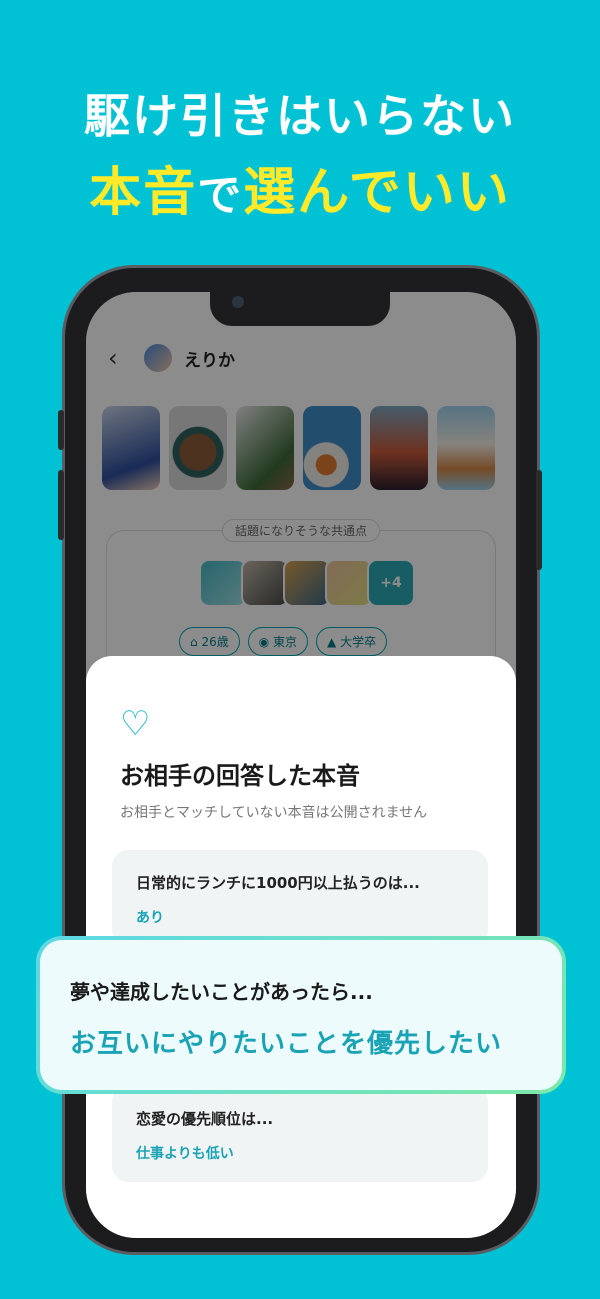 Image resolution: width=600 pixels, height=1299 pixels. I want to click on answer-card: 恋愛の優先順位は... 仕事よりも低い, so click(300, 1134).